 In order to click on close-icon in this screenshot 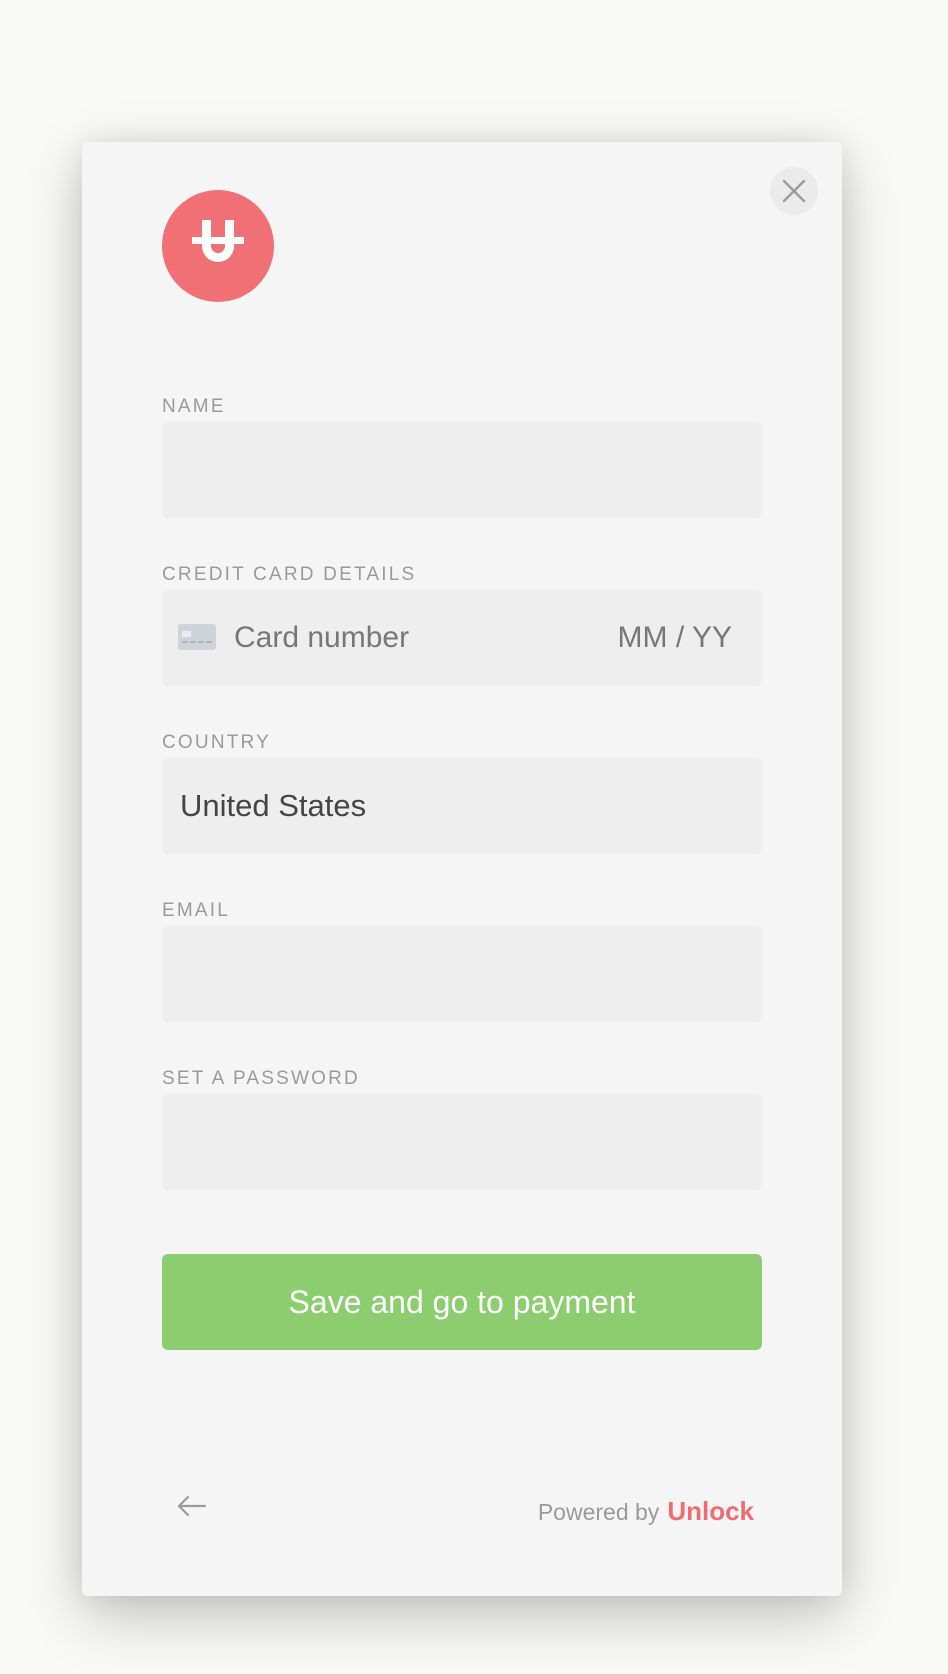, I will do `click(794, 191)`.